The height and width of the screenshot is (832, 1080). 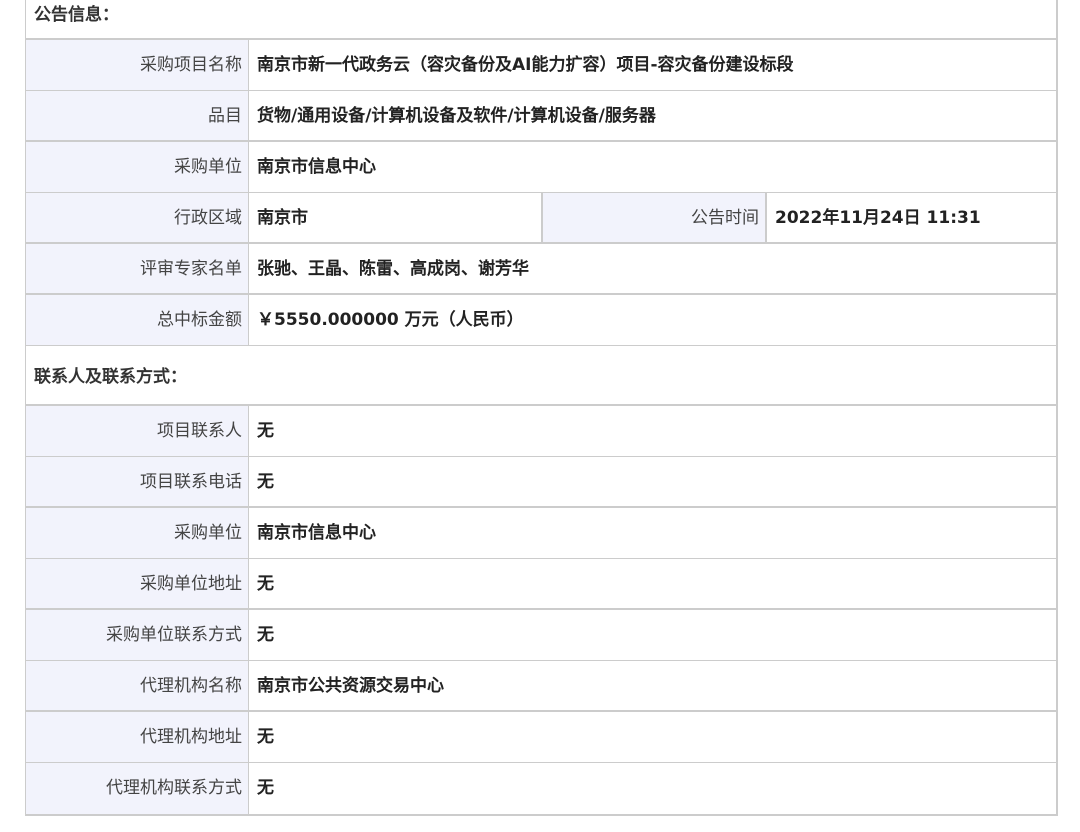 What do you see at coordinates (541, 269) in the screenshot?
I see `row-experts: 评审专家名单 张驰、王晶、陈雷、高成岗、谢芳华` at bounding box center [541, 269].